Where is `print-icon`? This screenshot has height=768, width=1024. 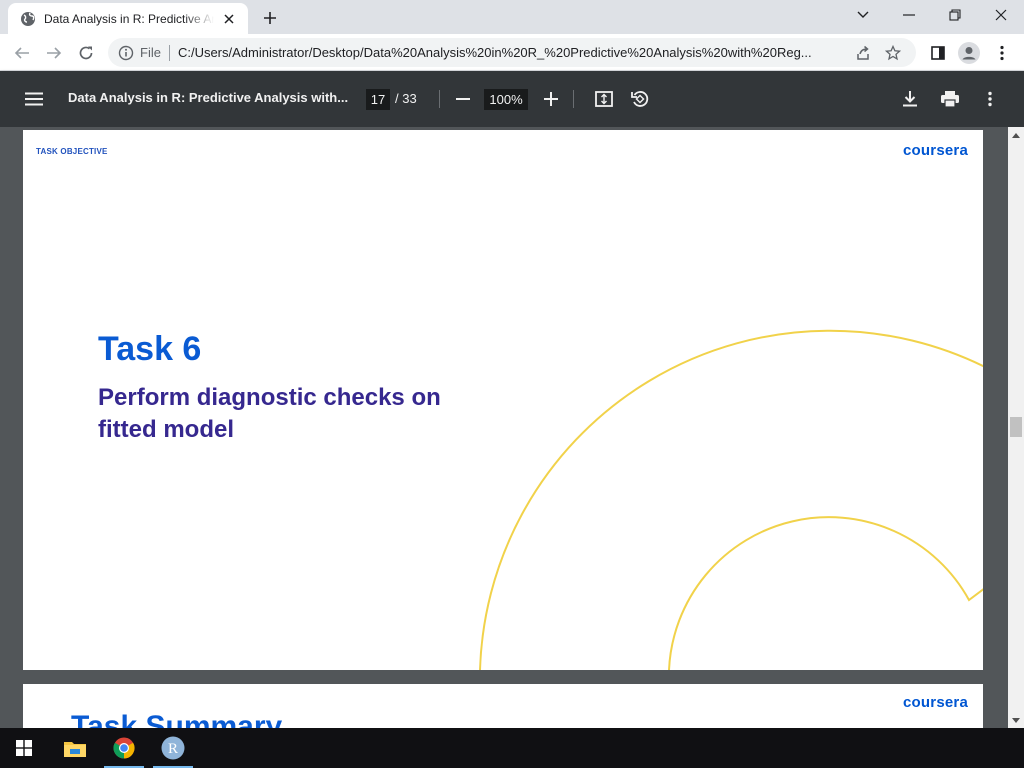 print-icon is located at coordinates (950, 99).